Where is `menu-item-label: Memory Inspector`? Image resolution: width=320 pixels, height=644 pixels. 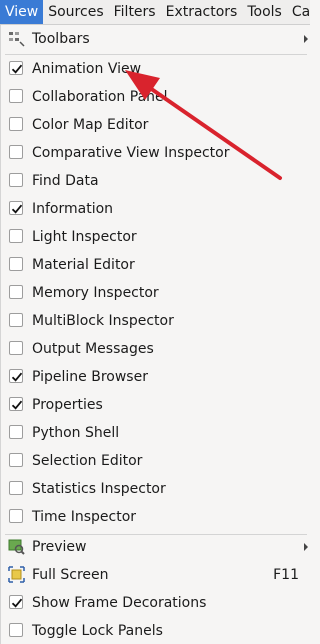 menu-item-label: Memory Inspector is located at coordinates (95, 293).